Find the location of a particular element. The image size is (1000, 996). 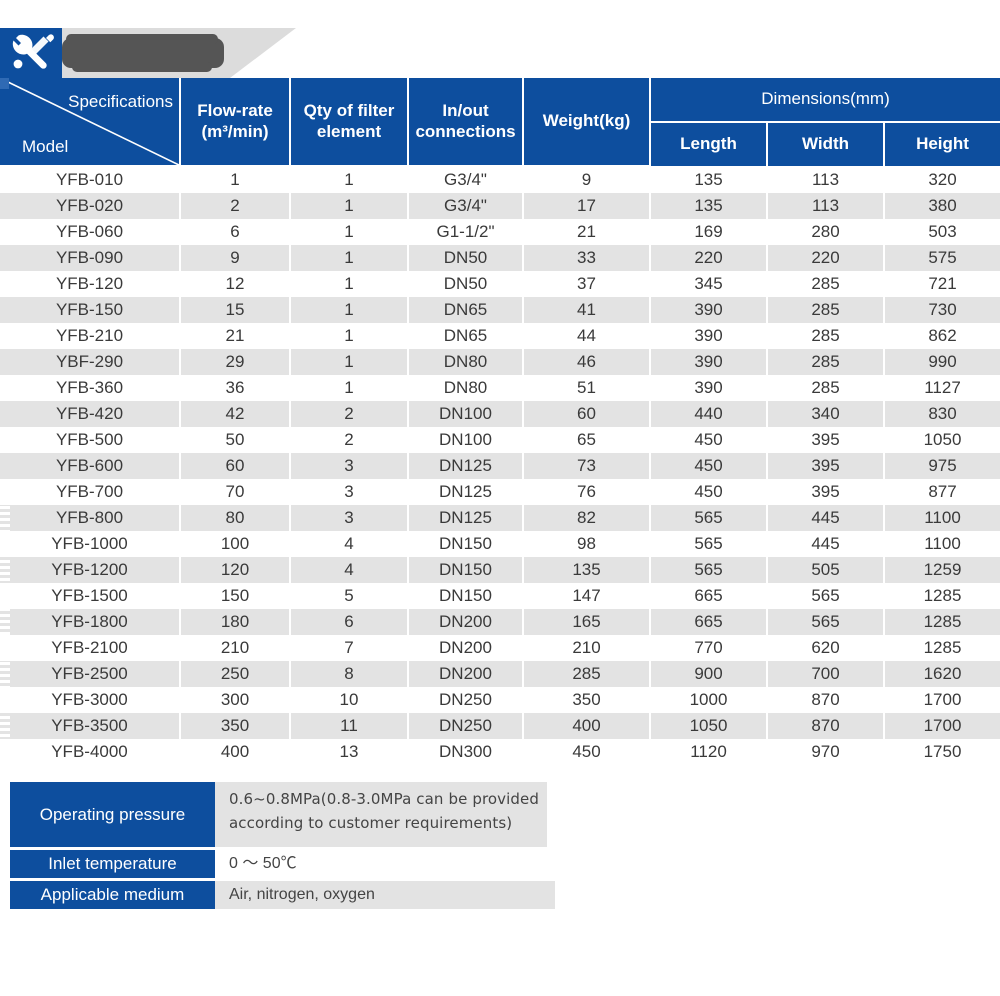

flow-rate-line2: (m³/min) is located at coordinates (235, 131).